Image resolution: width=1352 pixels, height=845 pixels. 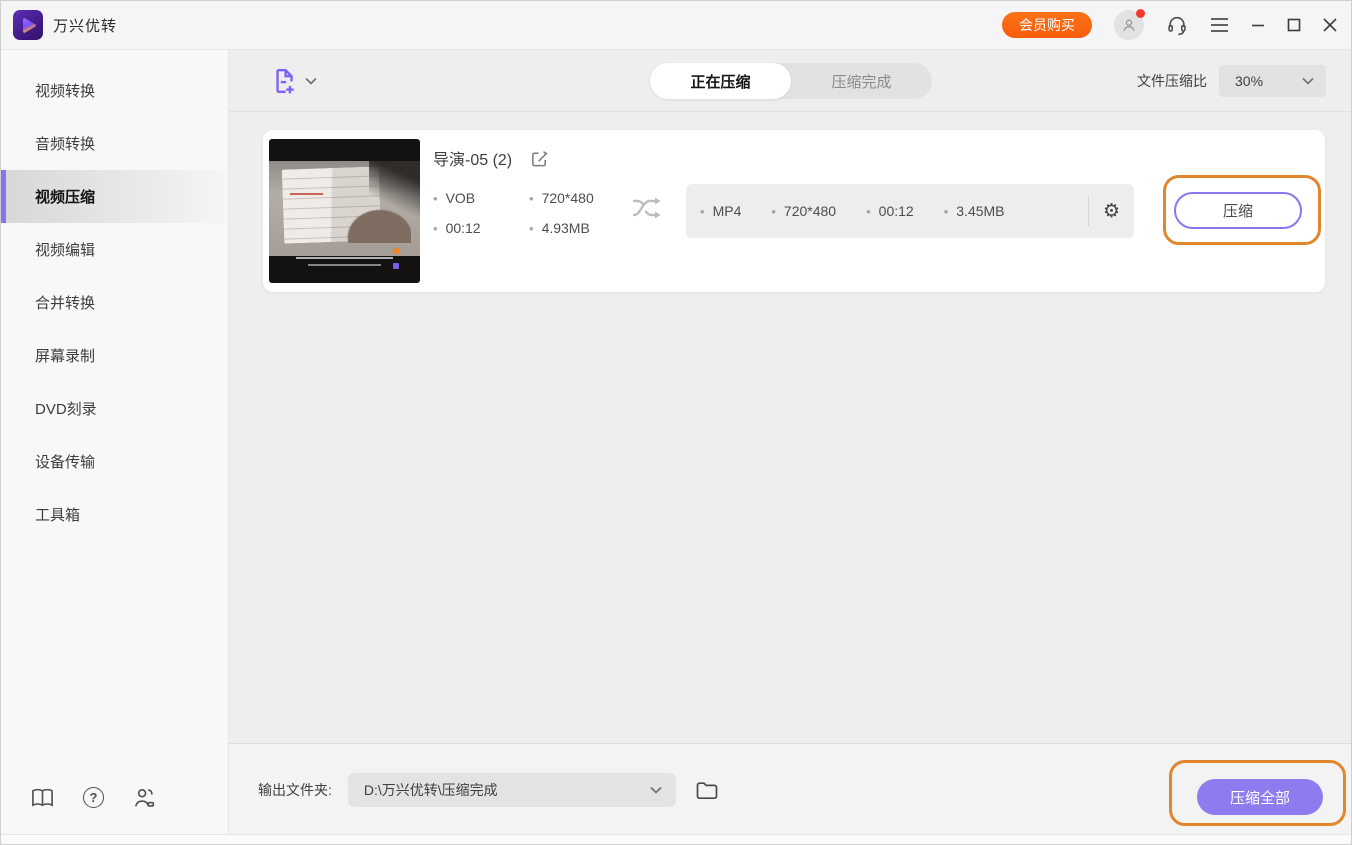 What do you see at coordinates (707, 790) in the screenshot?
I see `open-folder-icon` at bounding box center [707, 790].